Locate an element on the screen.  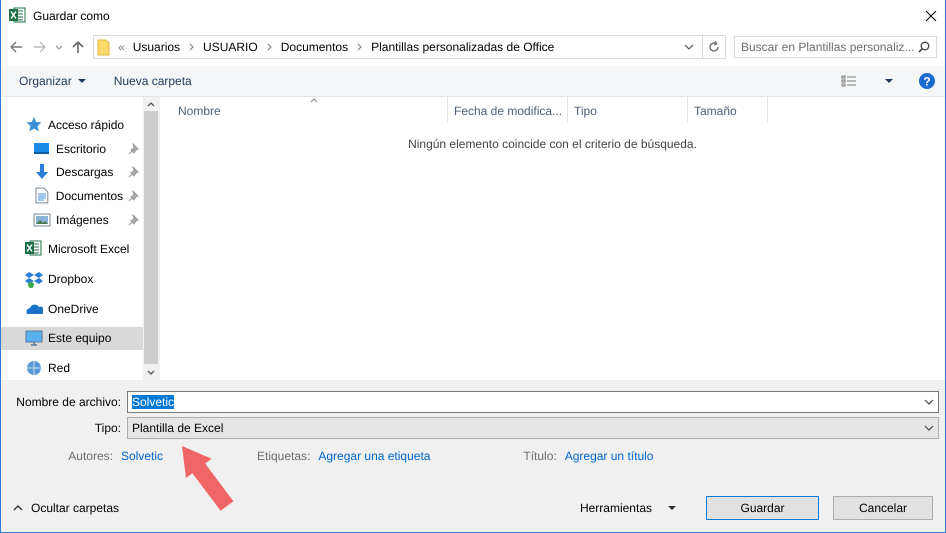
scrollbar-thumb is located at coordinates (151, 237).